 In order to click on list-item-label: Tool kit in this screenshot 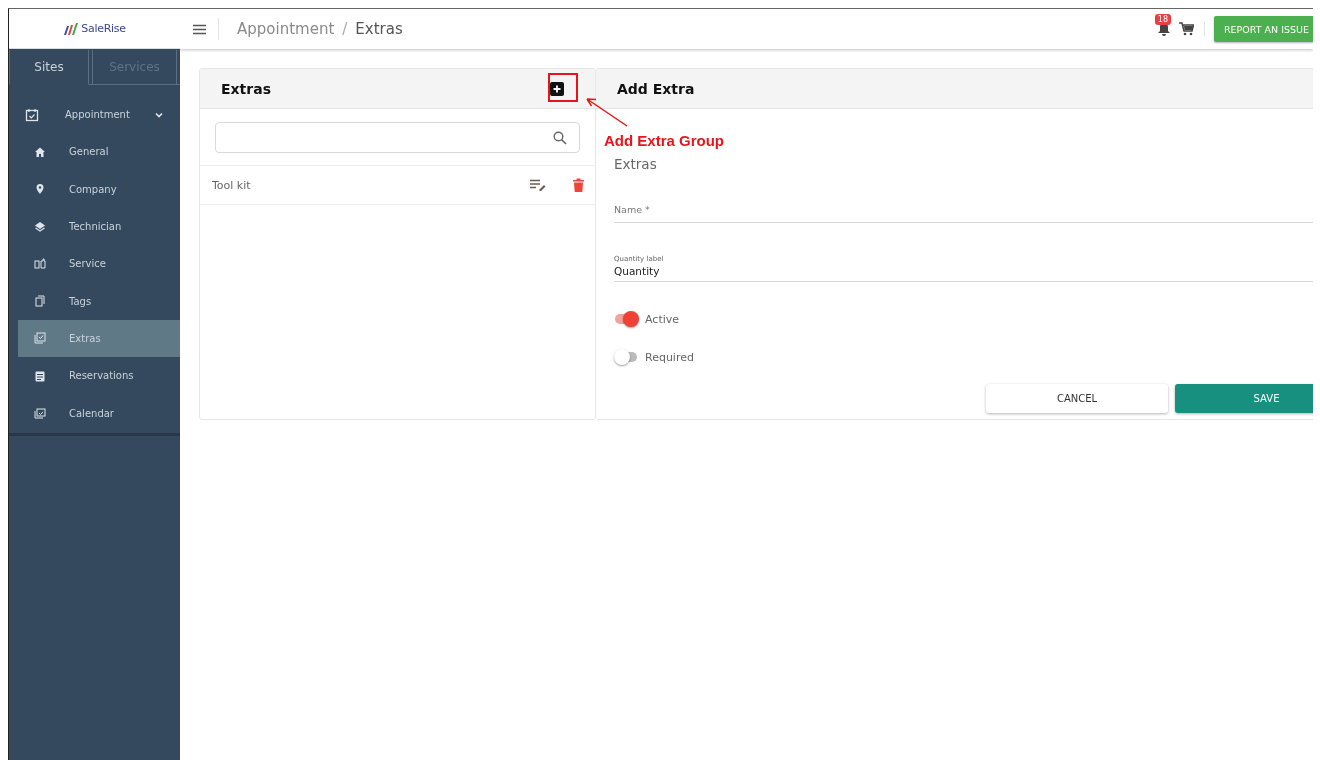, I will do `click(231, 185)`.